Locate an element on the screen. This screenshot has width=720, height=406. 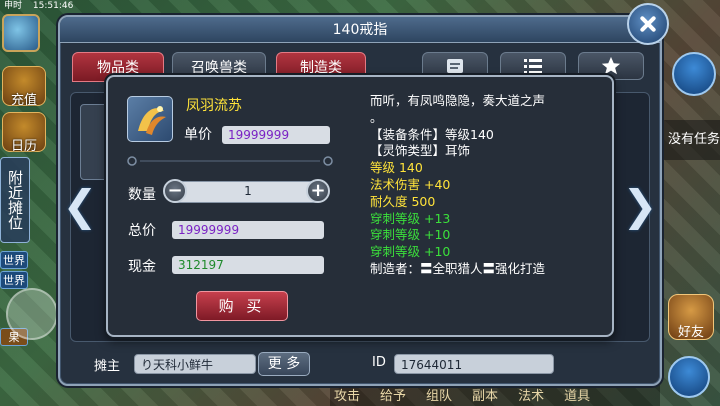
close-icon is located at coordinates (648, 24).